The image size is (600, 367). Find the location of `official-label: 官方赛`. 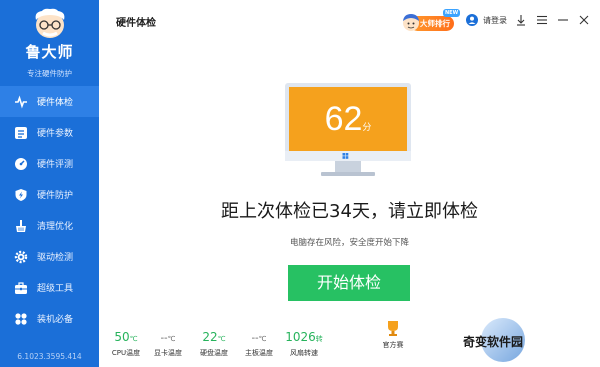

official-label: 官方赛 is located at coordinates (393, 345).